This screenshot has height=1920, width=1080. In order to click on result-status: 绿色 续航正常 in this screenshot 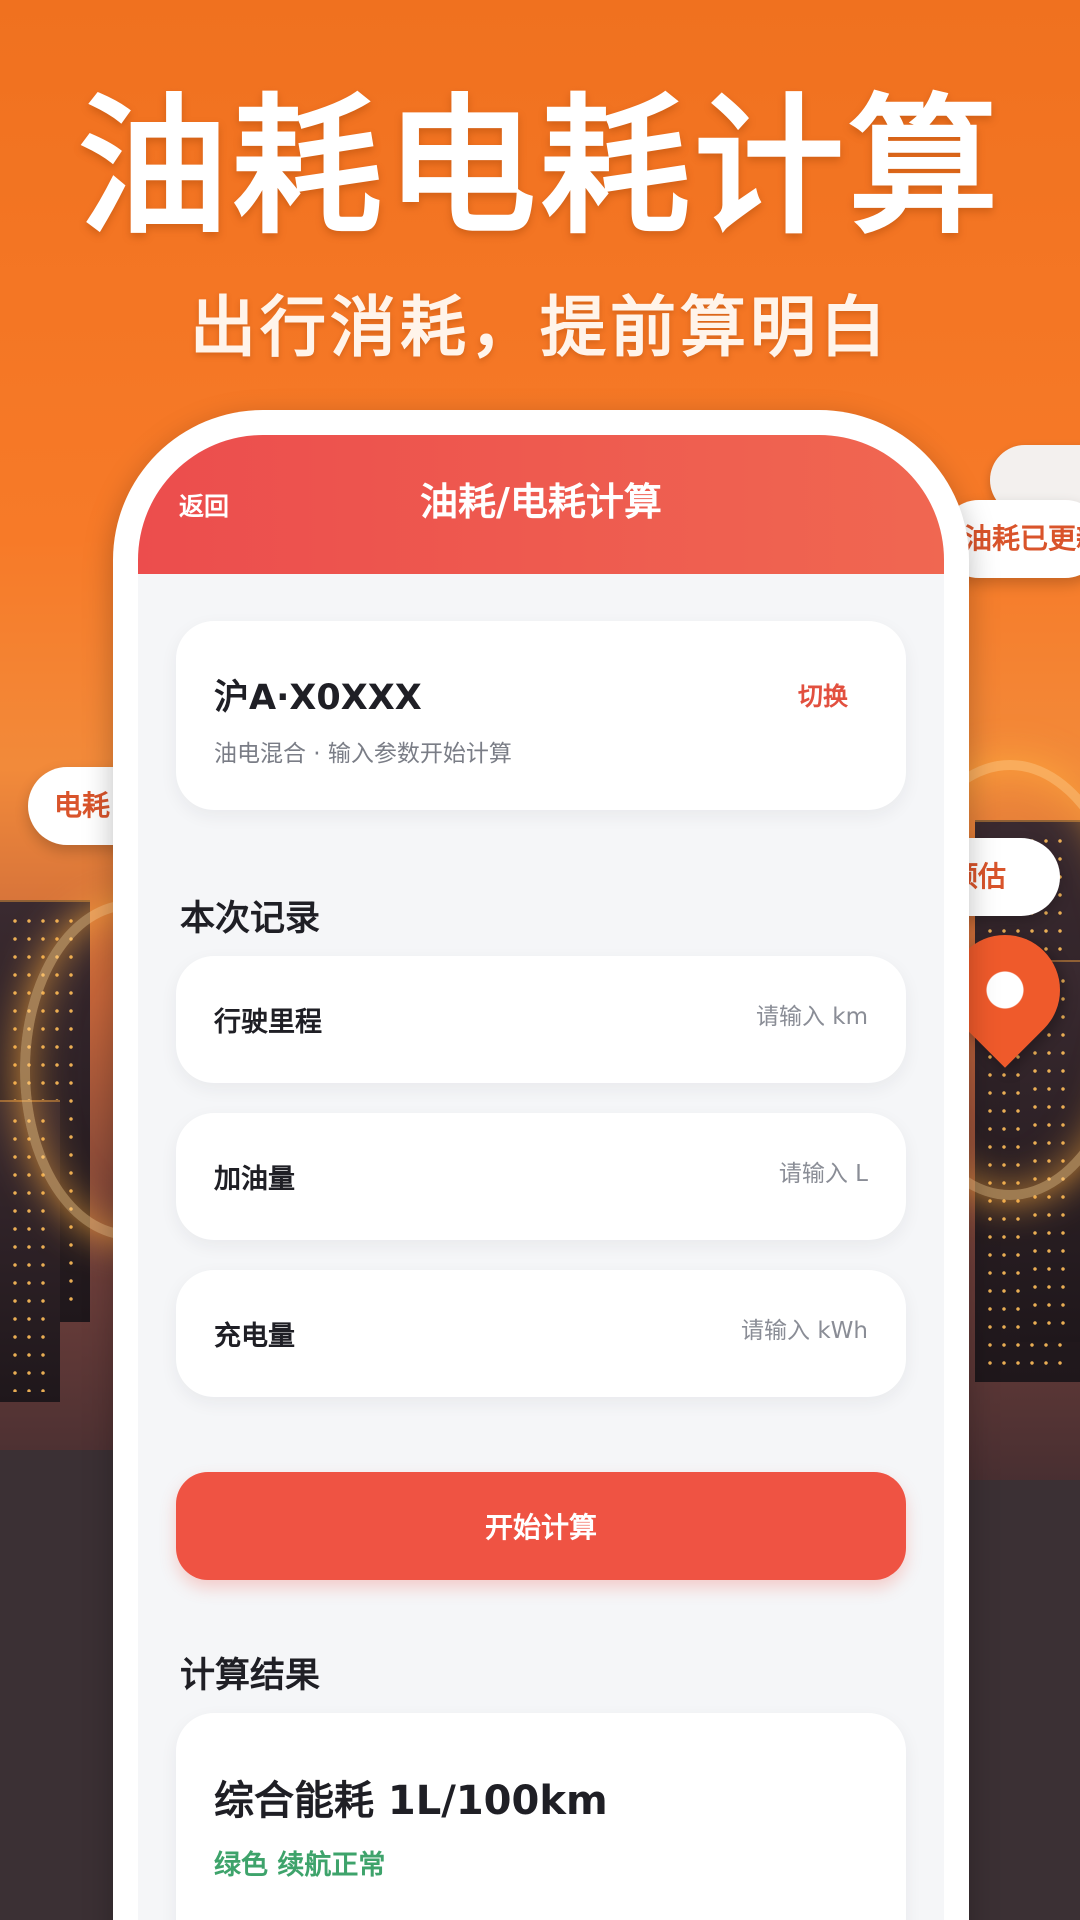, I will do `click(300, 1865)`.